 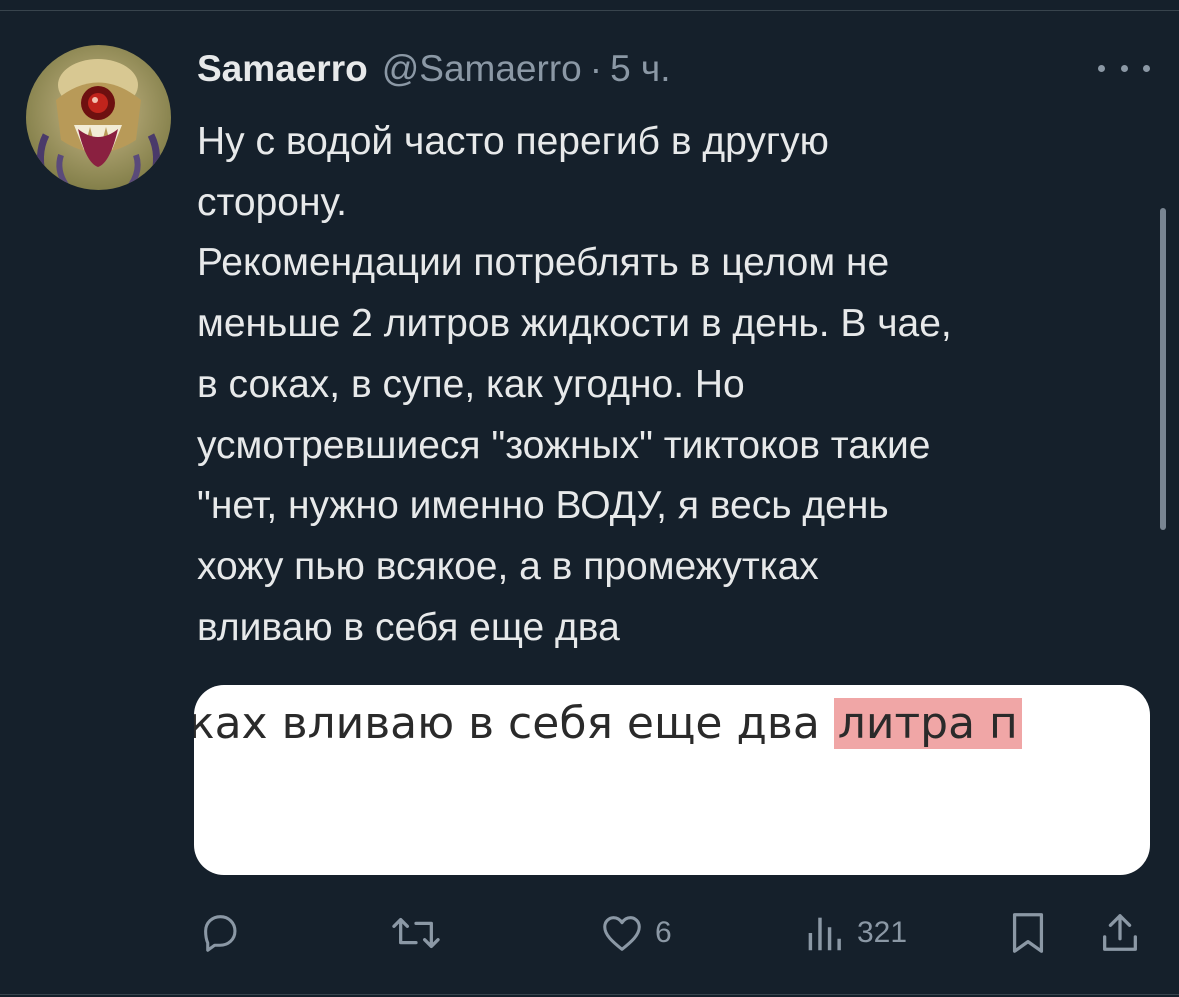 I want to click on tweet-text-line: "нет, нужно именно ВОДУ, я весь день, so click(x=543, y=506).